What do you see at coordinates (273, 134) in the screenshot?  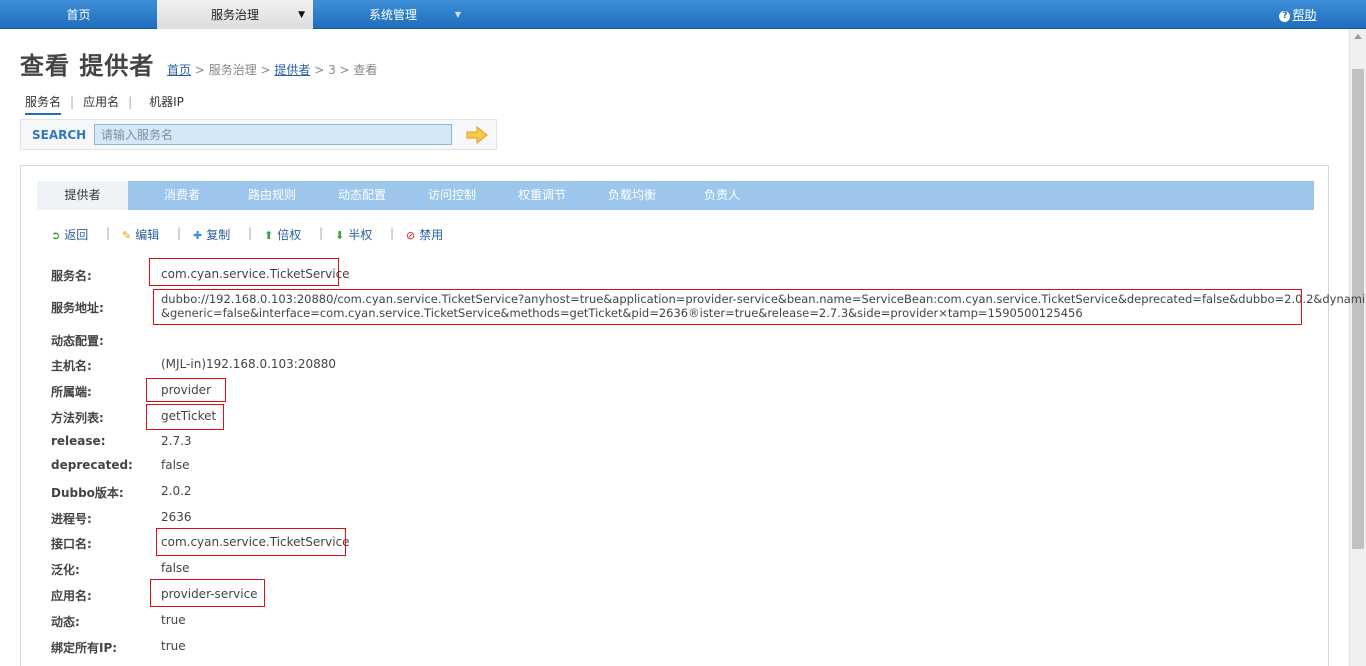 I see `search-input` at bounding box center [273, 134].